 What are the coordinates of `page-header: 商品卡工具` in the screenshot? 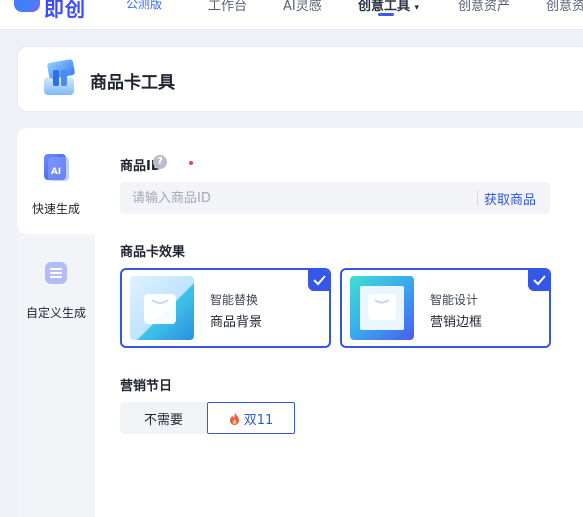 It's located at (300, 79).